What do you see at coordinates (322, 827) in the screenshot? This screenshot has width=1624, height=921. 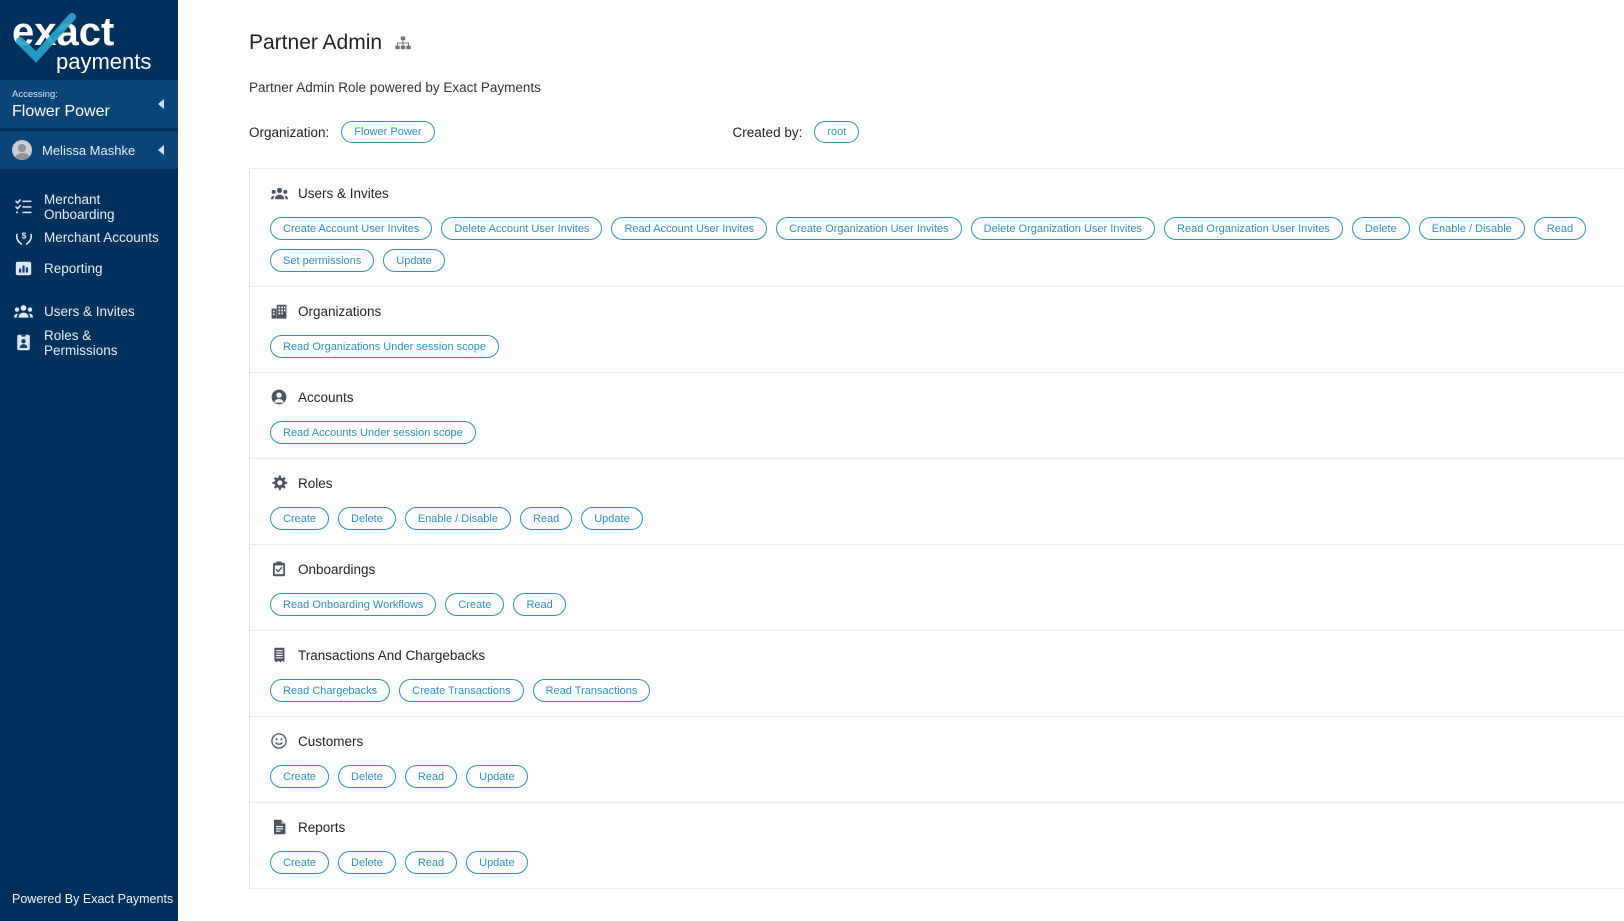 I see `permission-group-title: Reports` at bounding box center [322, 827].